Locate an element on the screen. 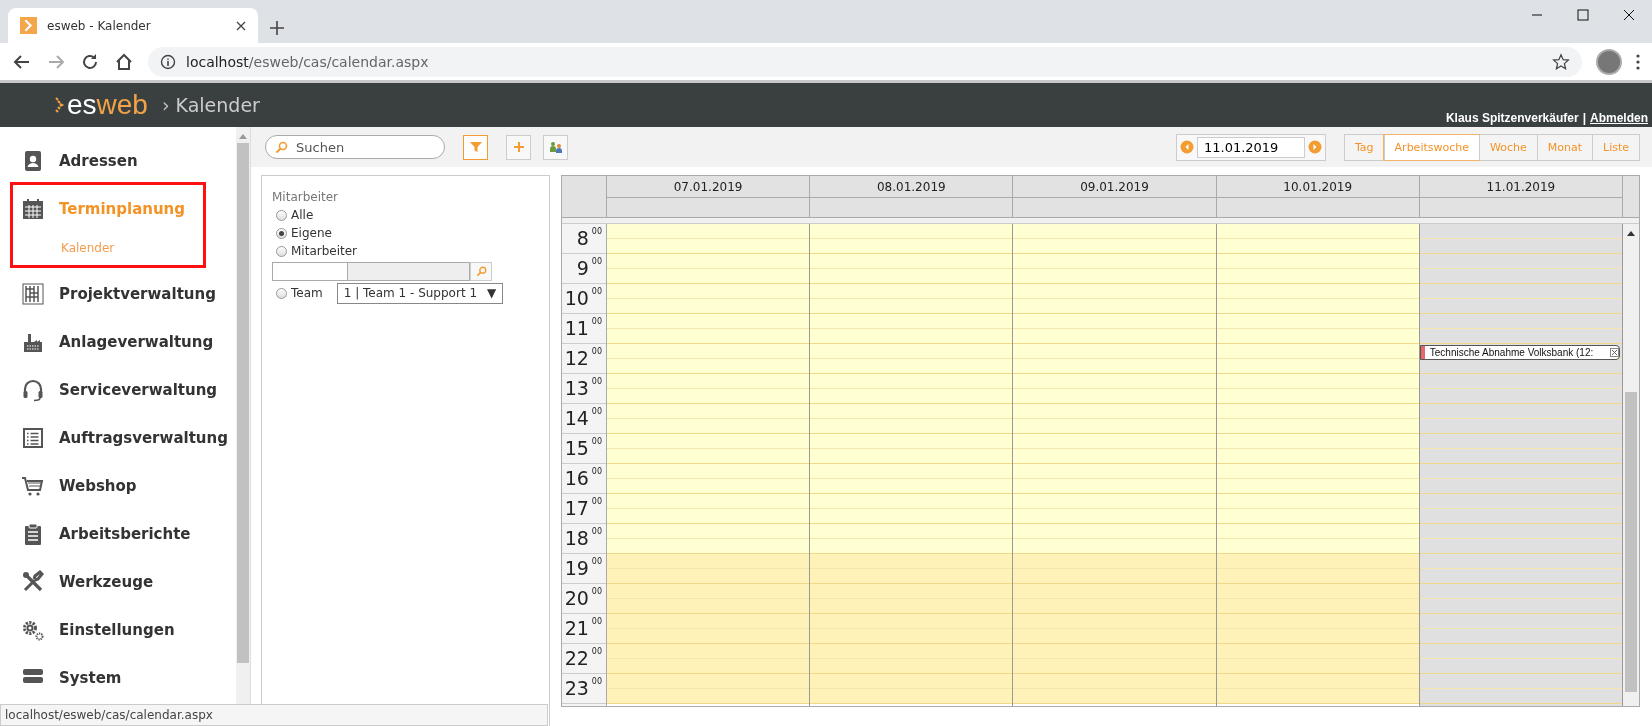  sidebar-item: Einstellungen is located at coordinates (117, 630).